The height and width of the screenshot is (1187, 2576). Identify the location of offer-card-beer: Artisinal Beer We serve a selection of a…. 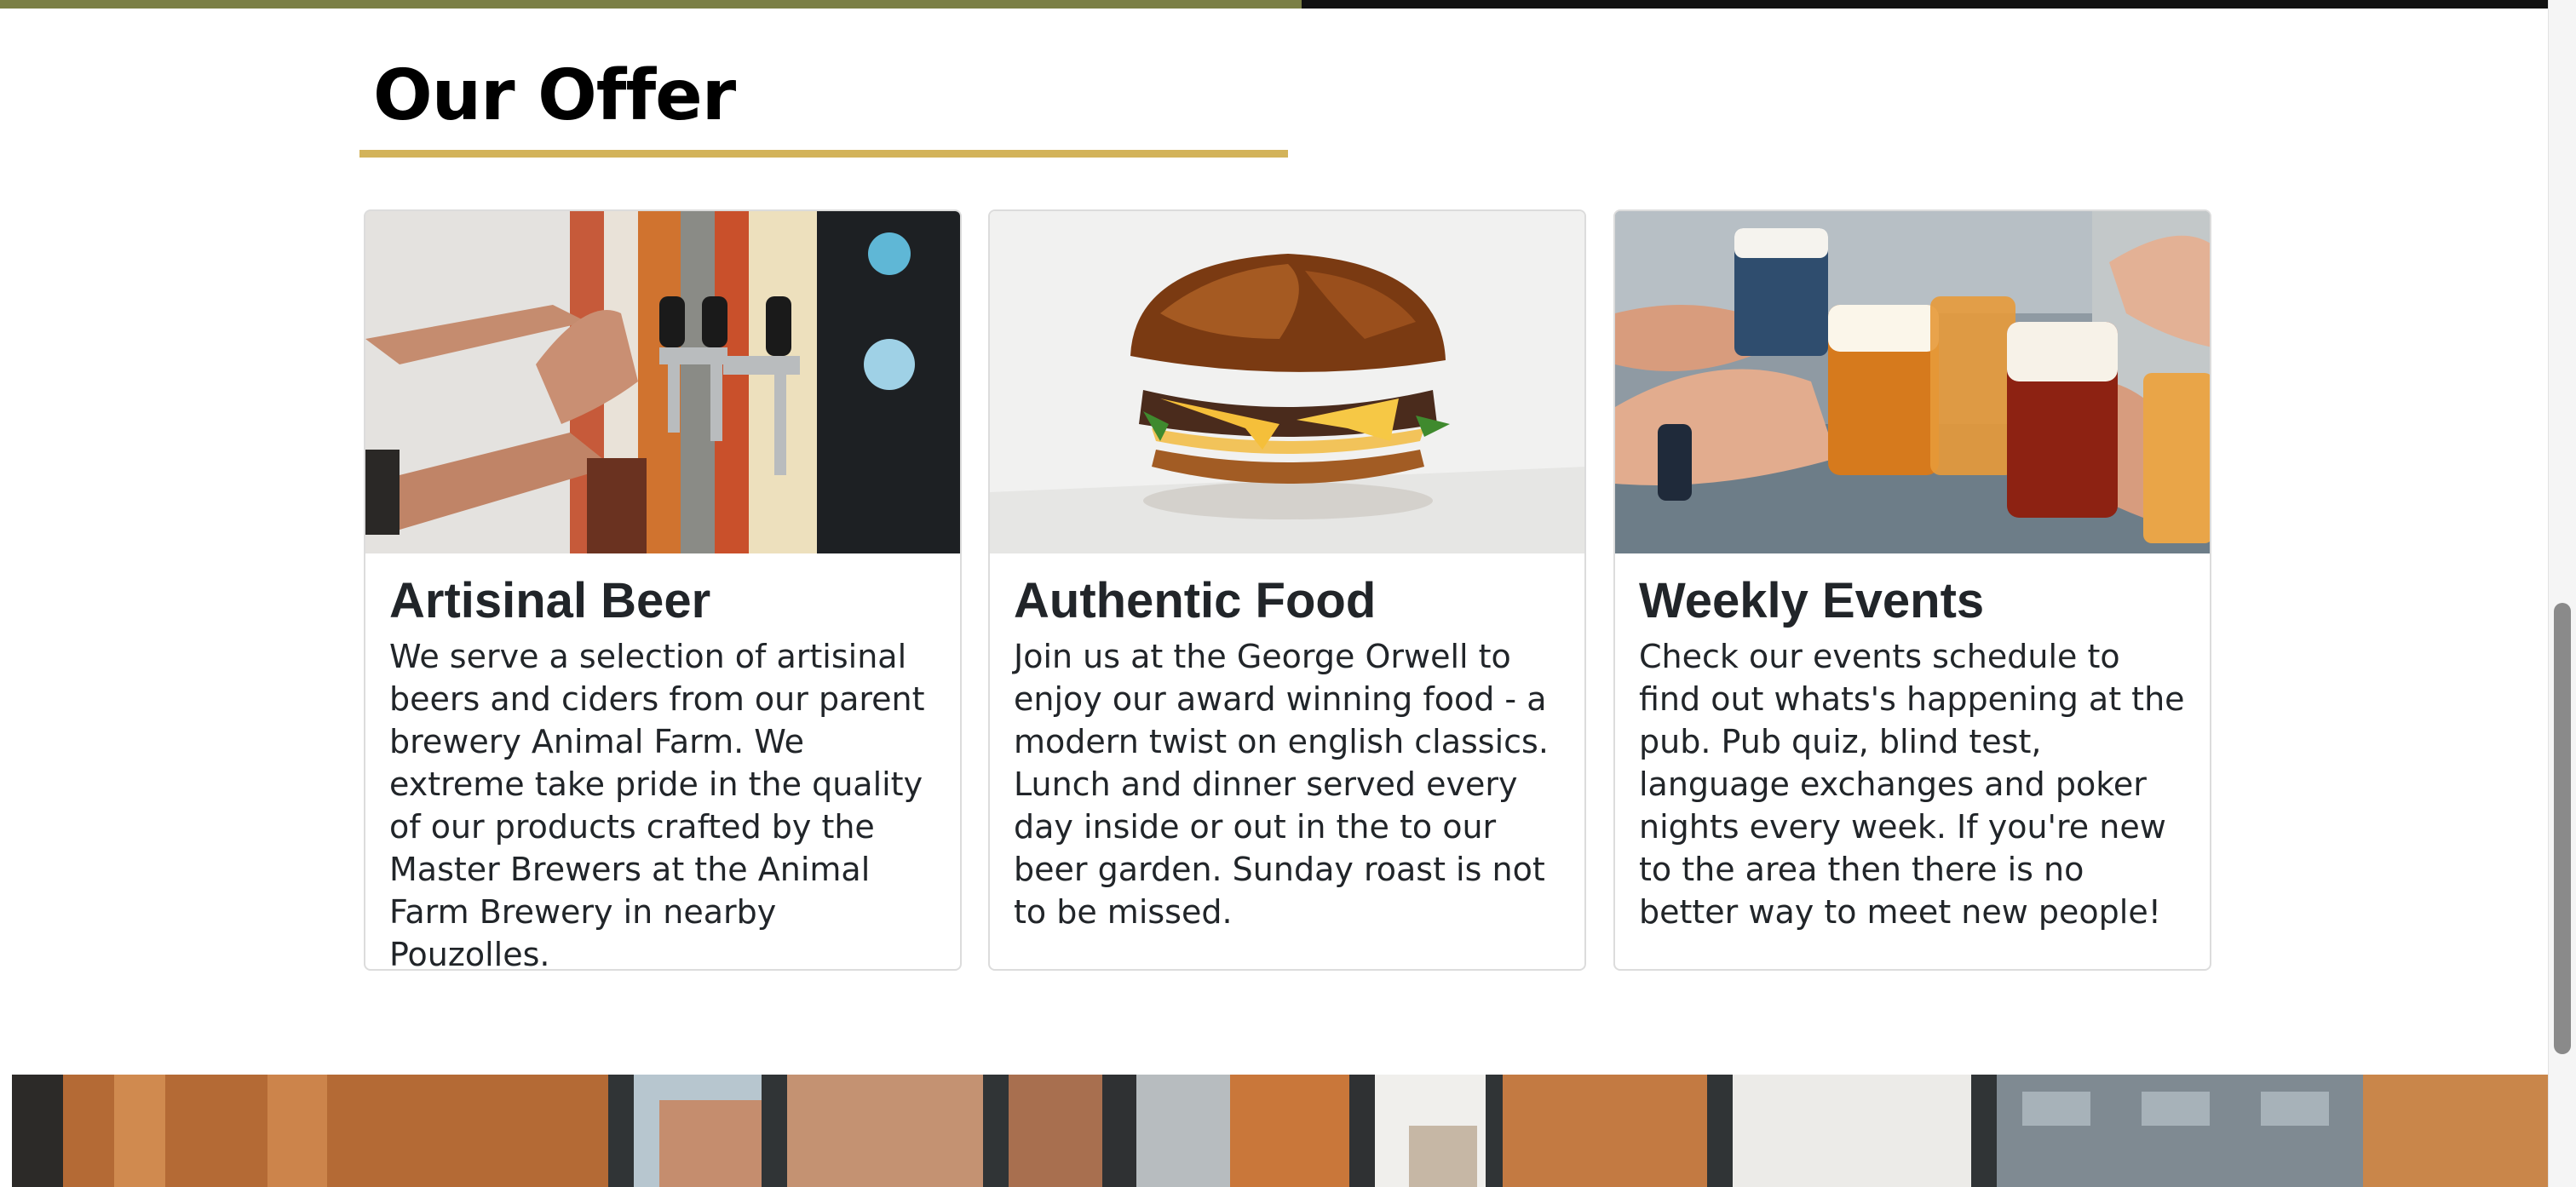
(663, 590).